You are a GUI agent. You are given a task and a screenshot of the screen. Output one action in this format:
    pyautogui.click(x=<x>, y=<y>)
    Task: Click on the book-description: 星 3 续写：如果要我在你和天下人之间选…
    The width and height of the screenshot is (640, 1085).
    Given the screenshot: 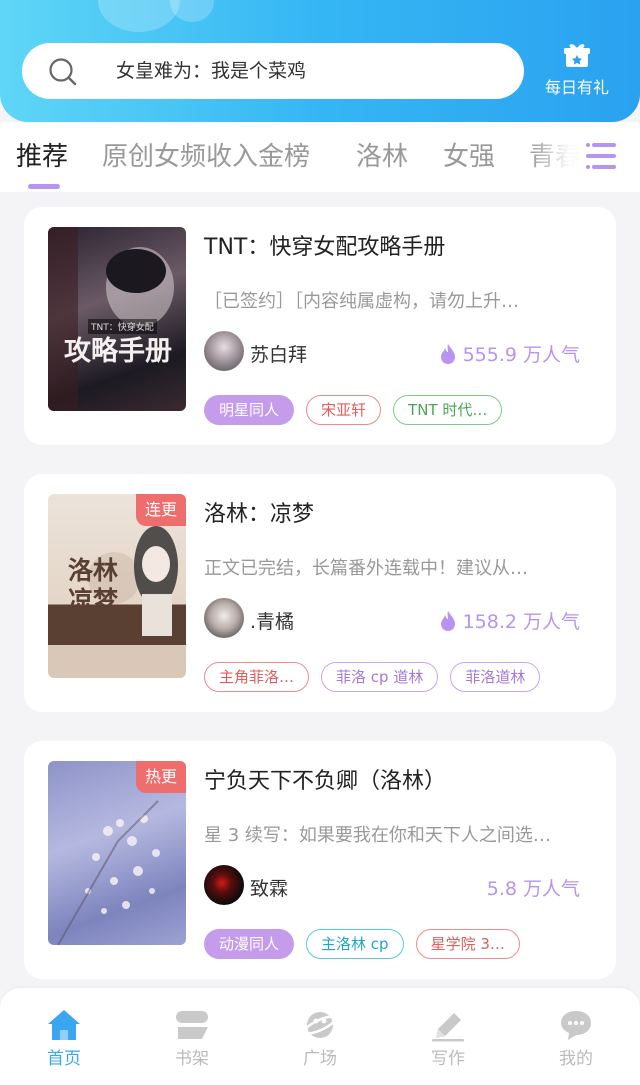 What is the action you would take?
    pyautogui.click(x=377, y=835)
    